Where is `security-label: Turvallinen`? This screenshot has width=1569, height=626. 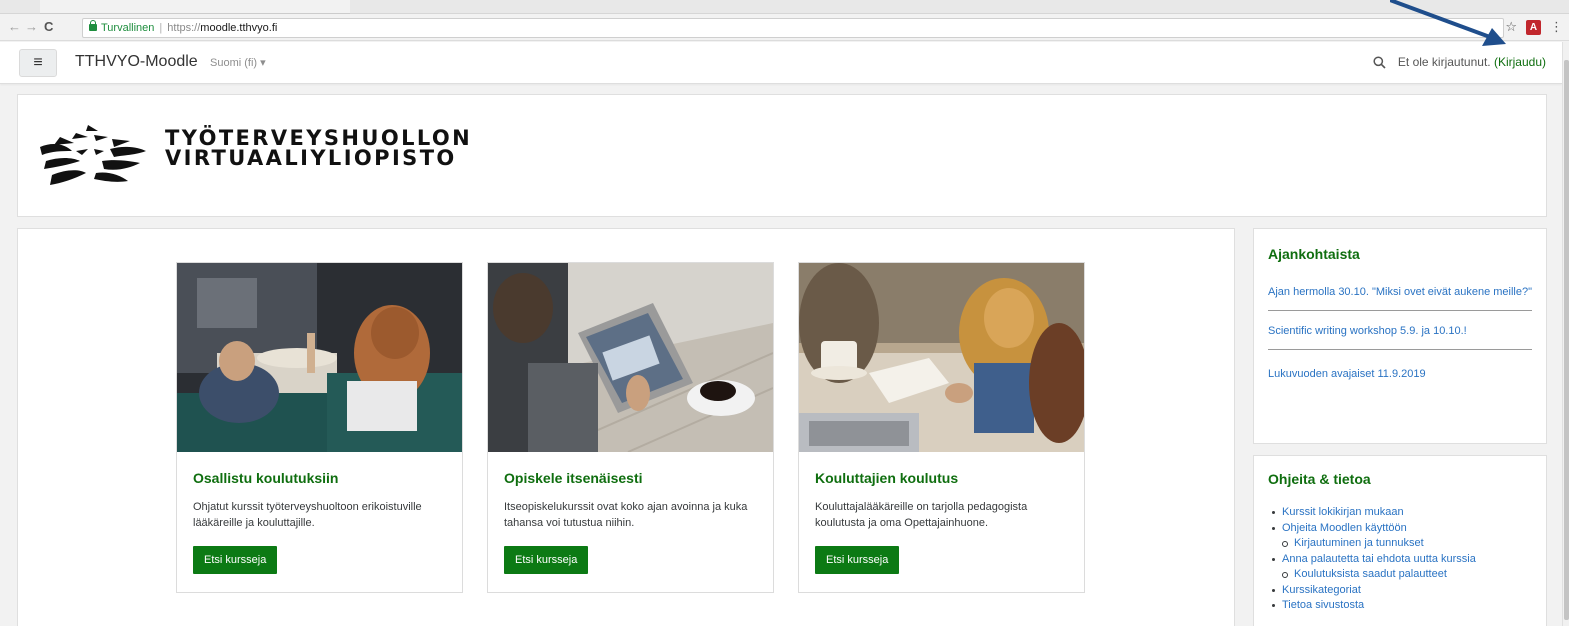
security-label: Turvallinen is located at coordinates (128, 28).